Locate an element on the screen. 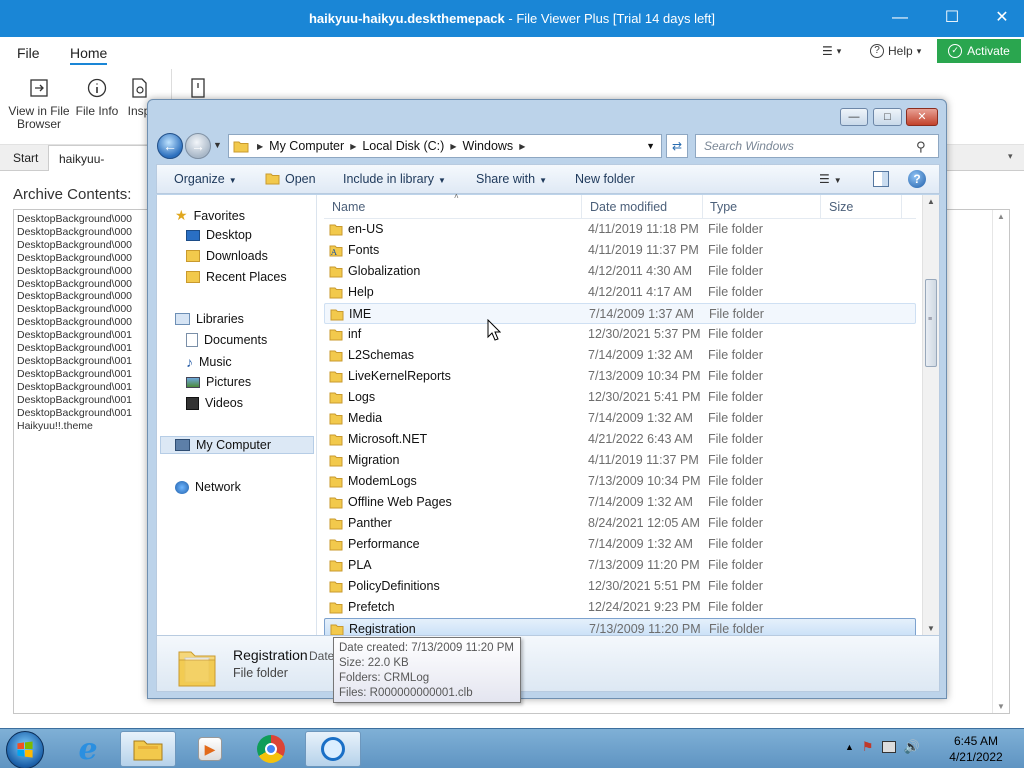  file-info-button: File Info is located at coordinates (97, 97).